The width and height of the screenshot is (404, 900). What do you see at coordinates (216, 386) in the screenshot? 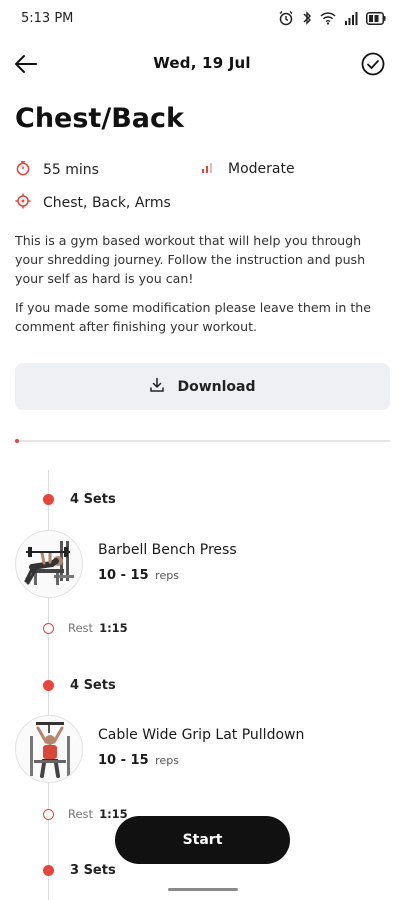
I see `download-label: Download` at bounding box center [216, 386].